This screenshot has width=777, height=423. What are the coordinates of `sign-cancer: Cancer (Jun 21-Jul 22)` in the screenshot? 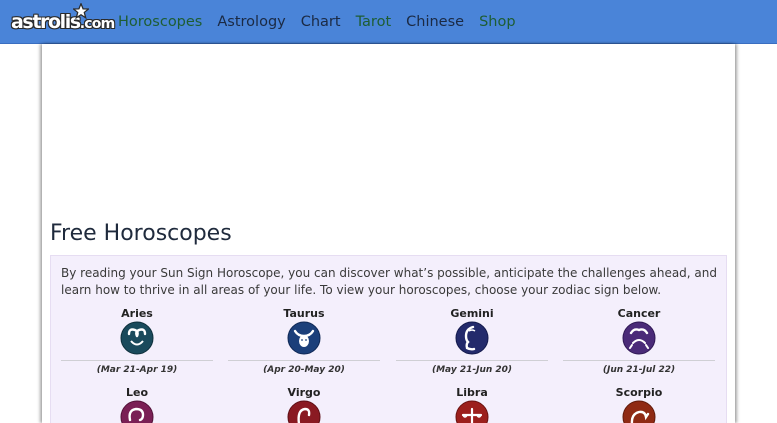 It's located at (639, 341).